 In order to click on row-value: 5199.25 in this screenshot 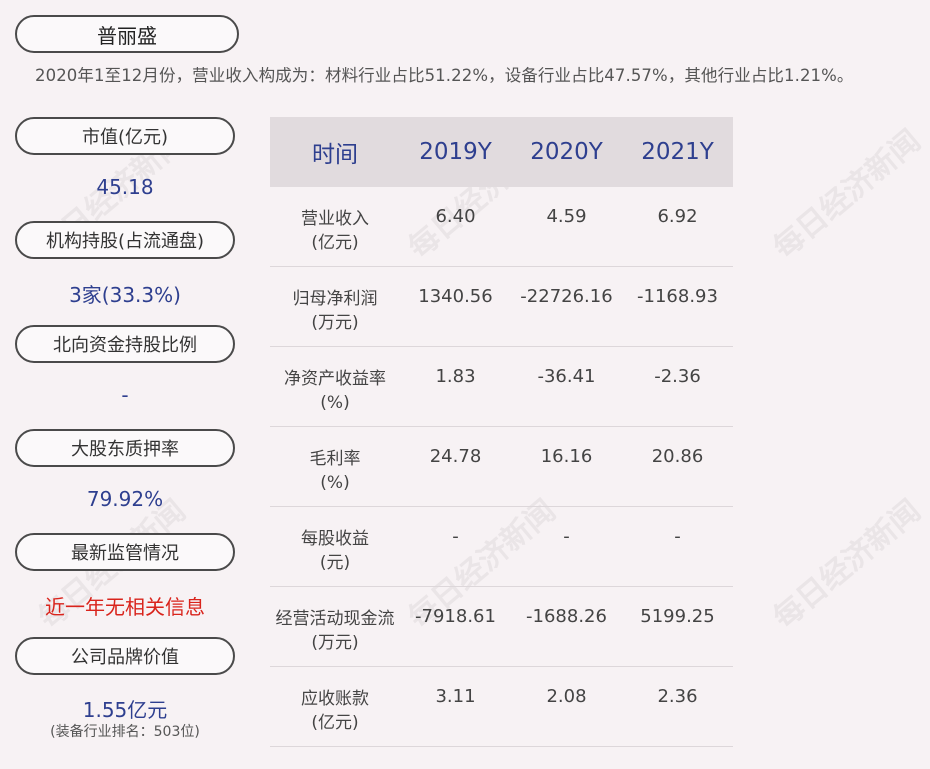, I will do `click(677, 616)`.